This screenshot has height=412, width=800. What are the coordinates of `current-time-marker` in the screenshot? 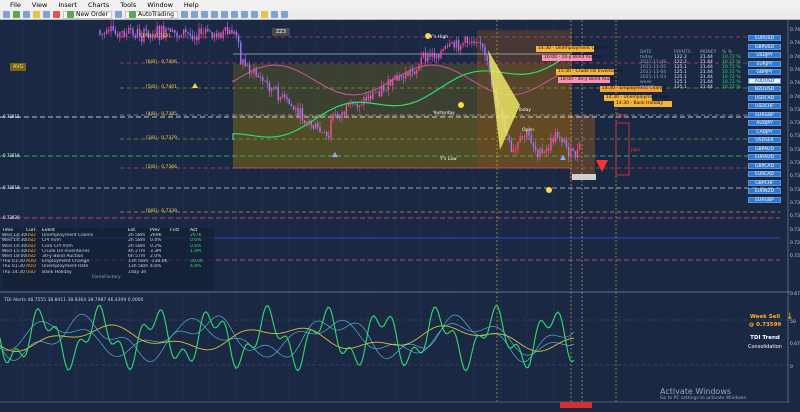 It's located at (576, 405).